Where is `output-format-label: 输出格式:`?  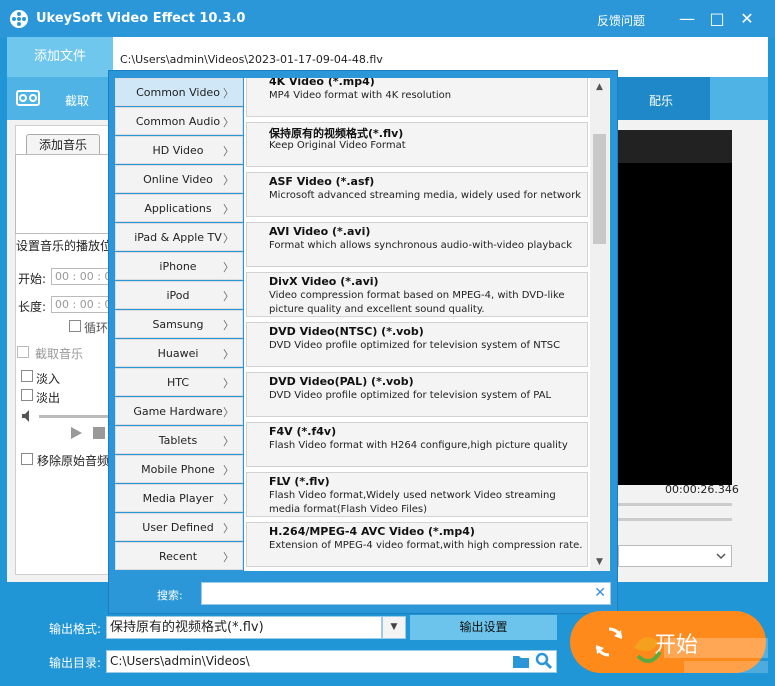
output-format-label: 输出格式: is located at coordinates (75, 629).